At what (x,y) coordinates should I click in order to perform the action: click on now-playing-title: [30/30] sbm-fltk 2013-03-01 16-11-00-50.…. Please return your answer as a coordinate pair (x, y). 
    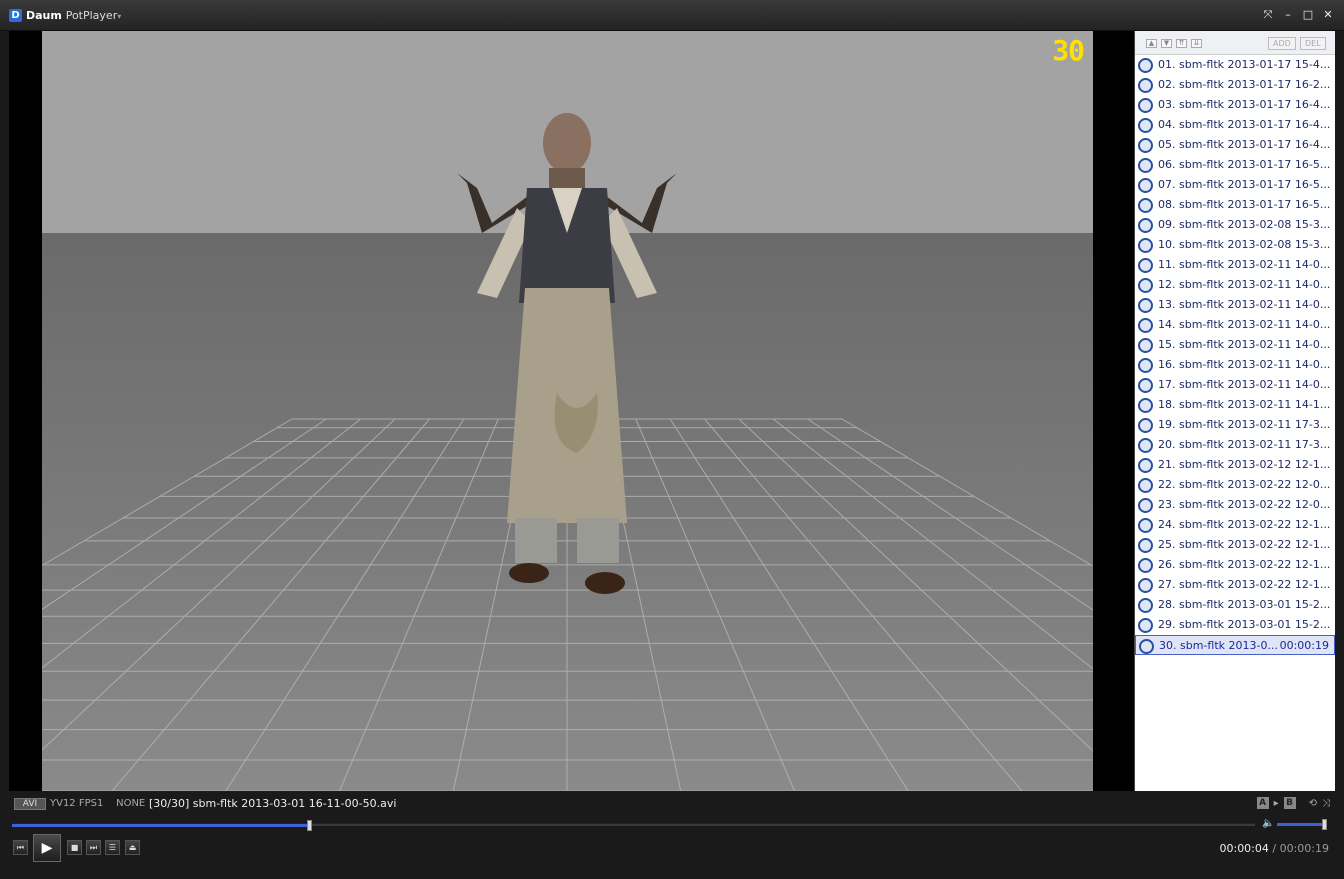
    Looking at the image, I should click on (273, 803).